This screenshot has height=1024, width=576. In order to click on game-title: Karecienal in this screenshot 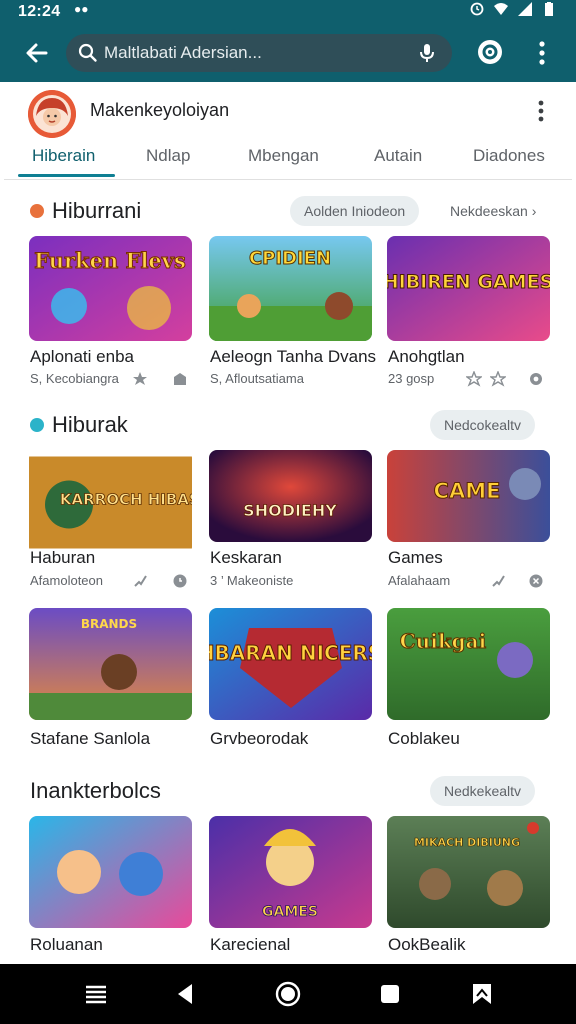, I will do `click(250, 945)`.